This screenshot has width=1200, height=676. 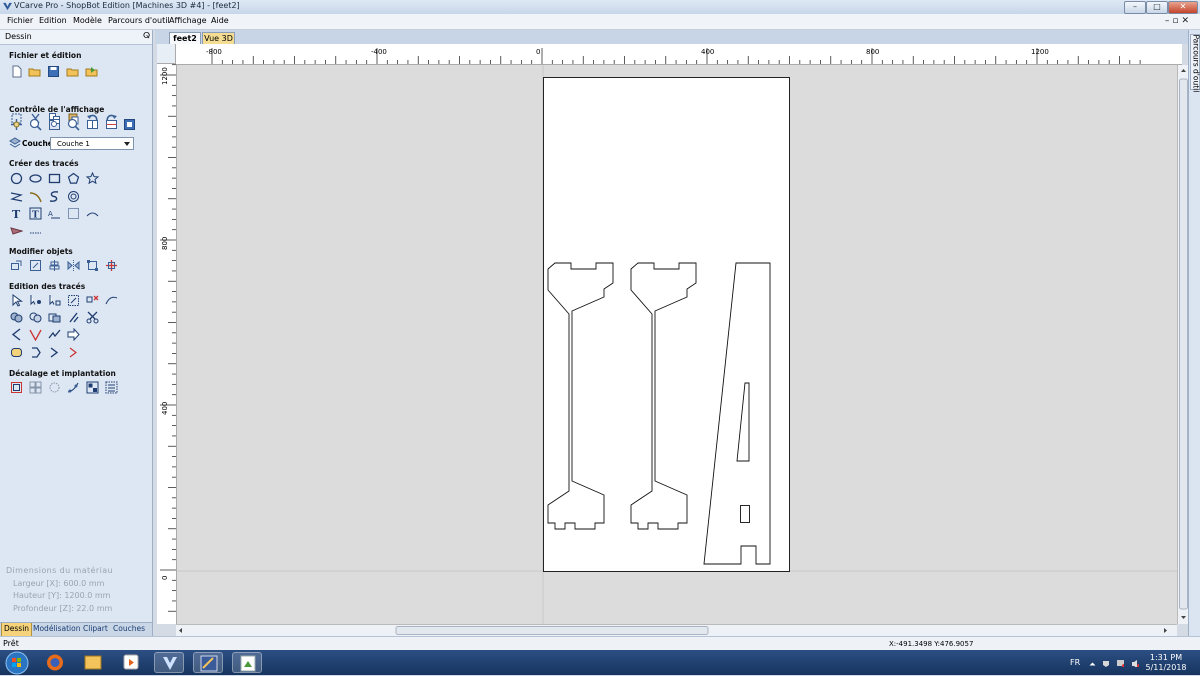 I want to click on tray-clock: 1:31 PM 5/11/2018, so click(x=1166, y=663).